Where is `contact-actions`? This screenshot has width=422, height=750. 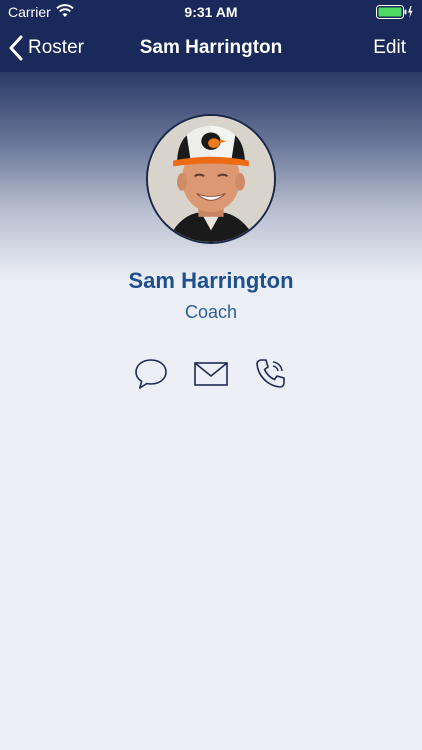 contact-actions is located at coordinates (211, 374).